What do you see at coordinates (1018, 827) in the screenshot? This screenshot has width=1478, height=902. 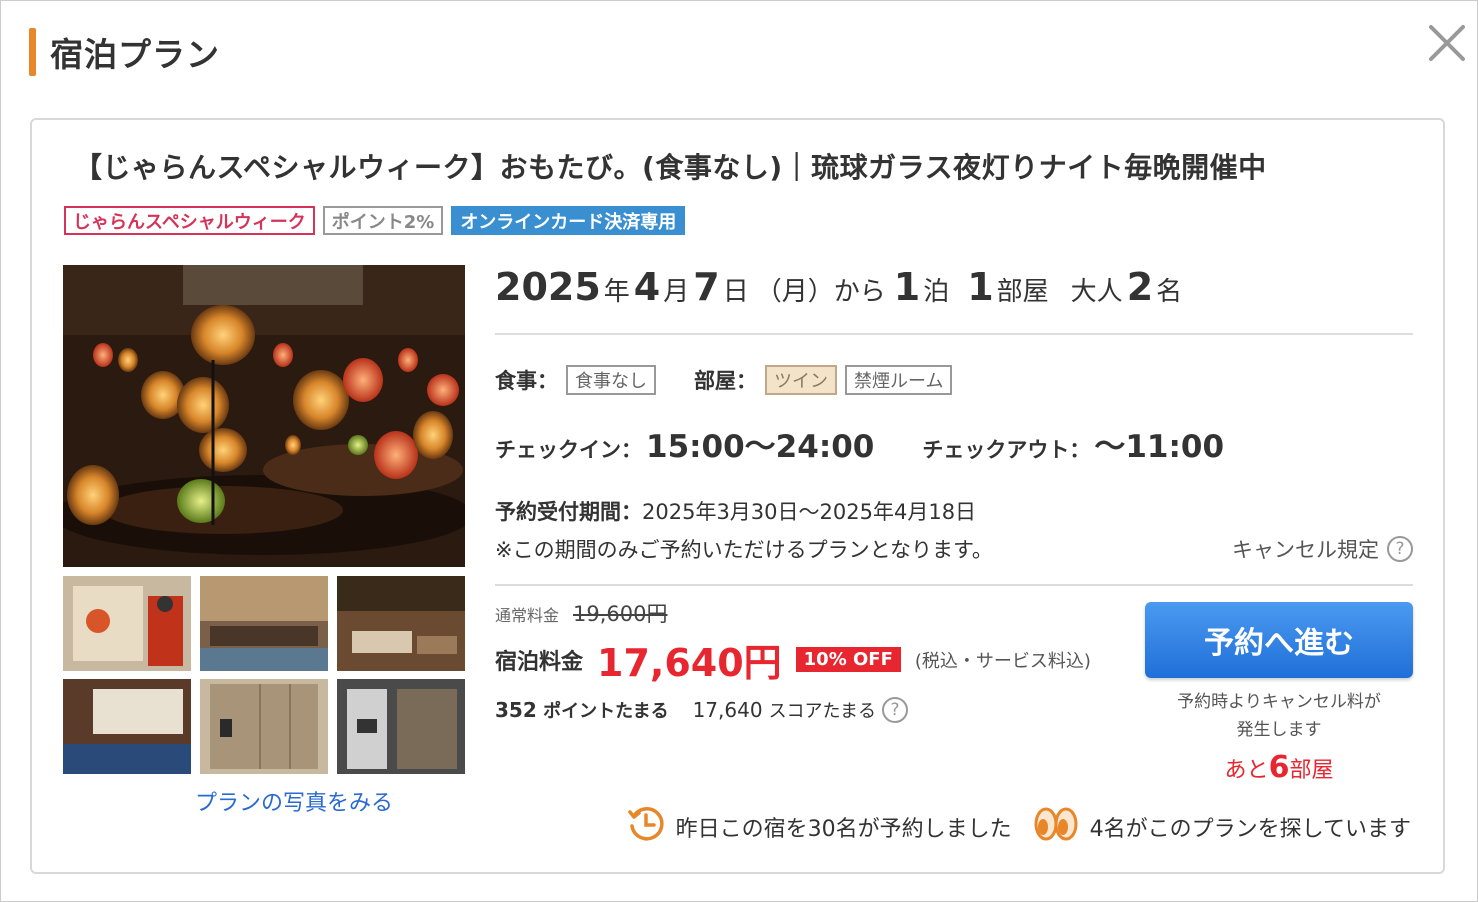 I see `activity-row: 昨日この宿を30名が予約しました 4名がこのプランを探しています` at bounding box center [1018, 827].